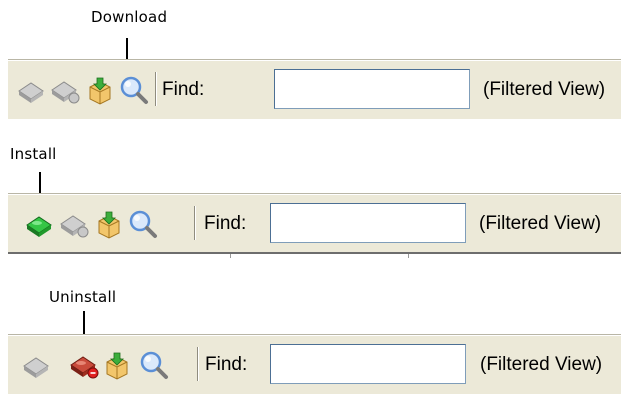 The image size is (621, 394). What do you see at coordinates (314, 255) in the screenshot?
I see `list-header-strip` at bounding box center [314, 255].